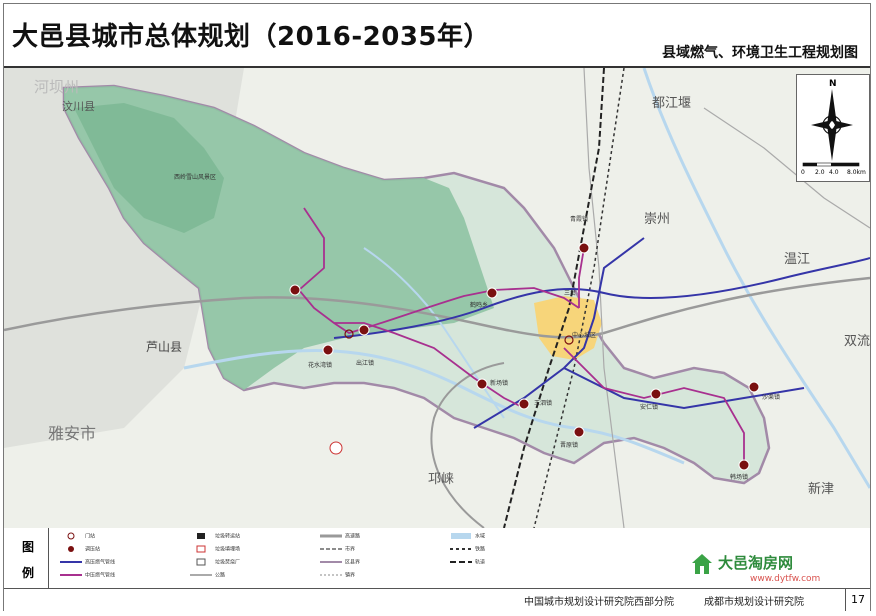  I want to click on label-sanda: 三岔, so click(570, 293).